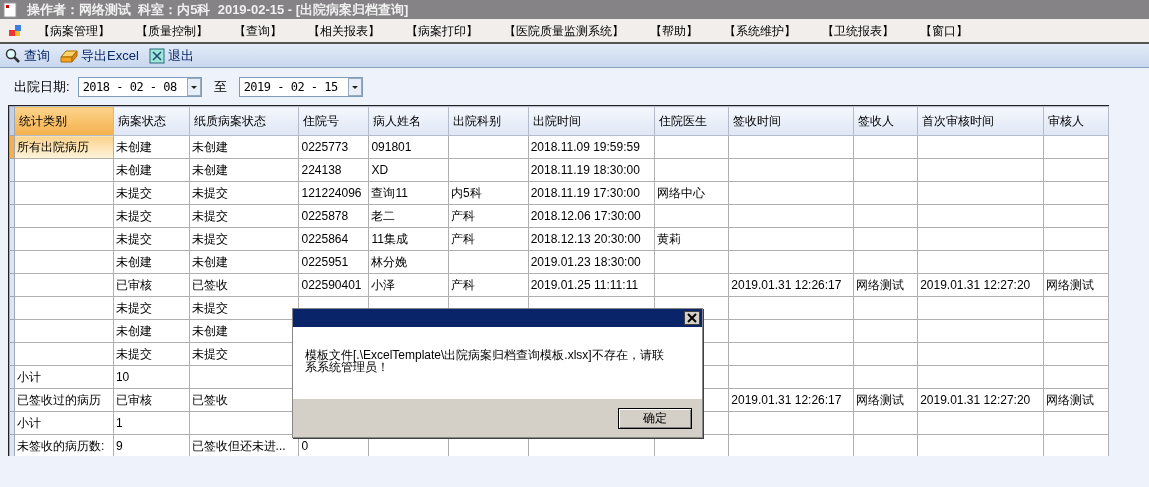  What do you see at coordinates (52, 147) in the screenshot?
I see `table-cell: 所有出院病历` at bounding box center [52, 147].